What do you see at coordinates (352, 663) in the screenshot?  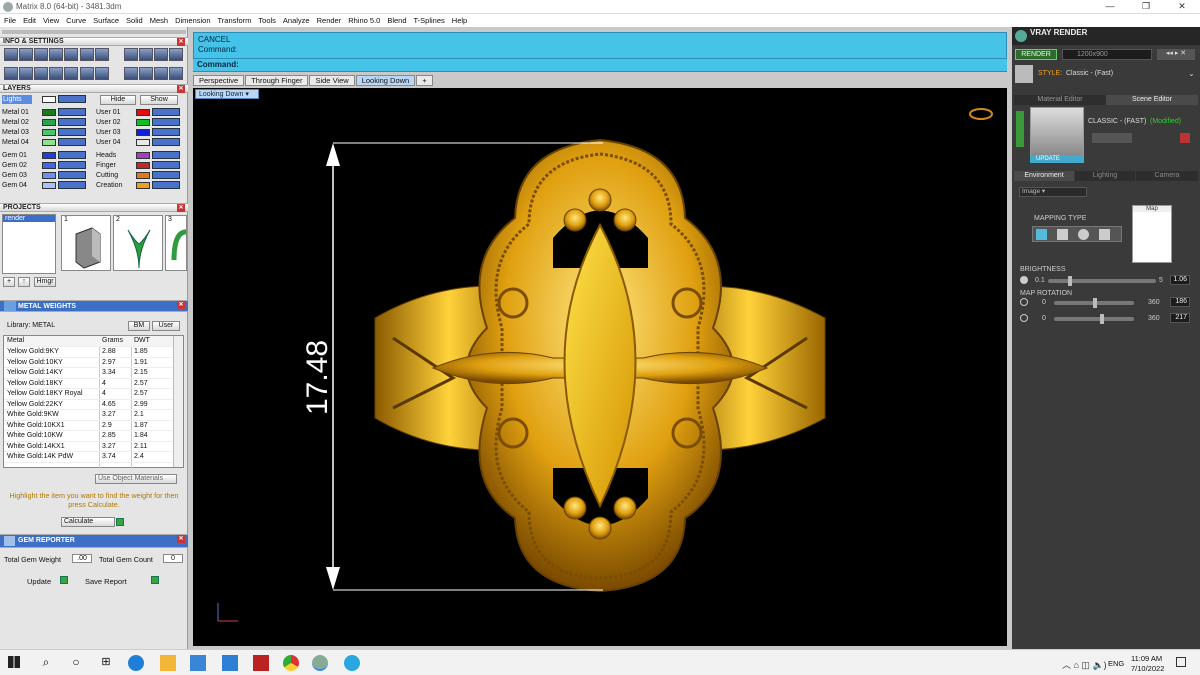 I see `browser-icon` at bounding box center [352, 663].